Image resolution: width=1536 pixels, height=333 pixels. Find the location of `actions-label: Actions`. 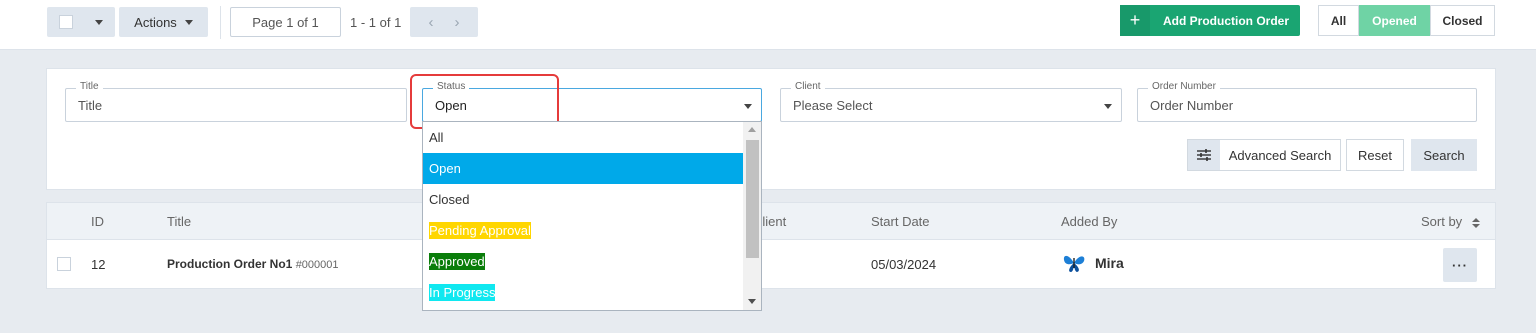

actions-label: Actions is located at coordinates (155, 22).